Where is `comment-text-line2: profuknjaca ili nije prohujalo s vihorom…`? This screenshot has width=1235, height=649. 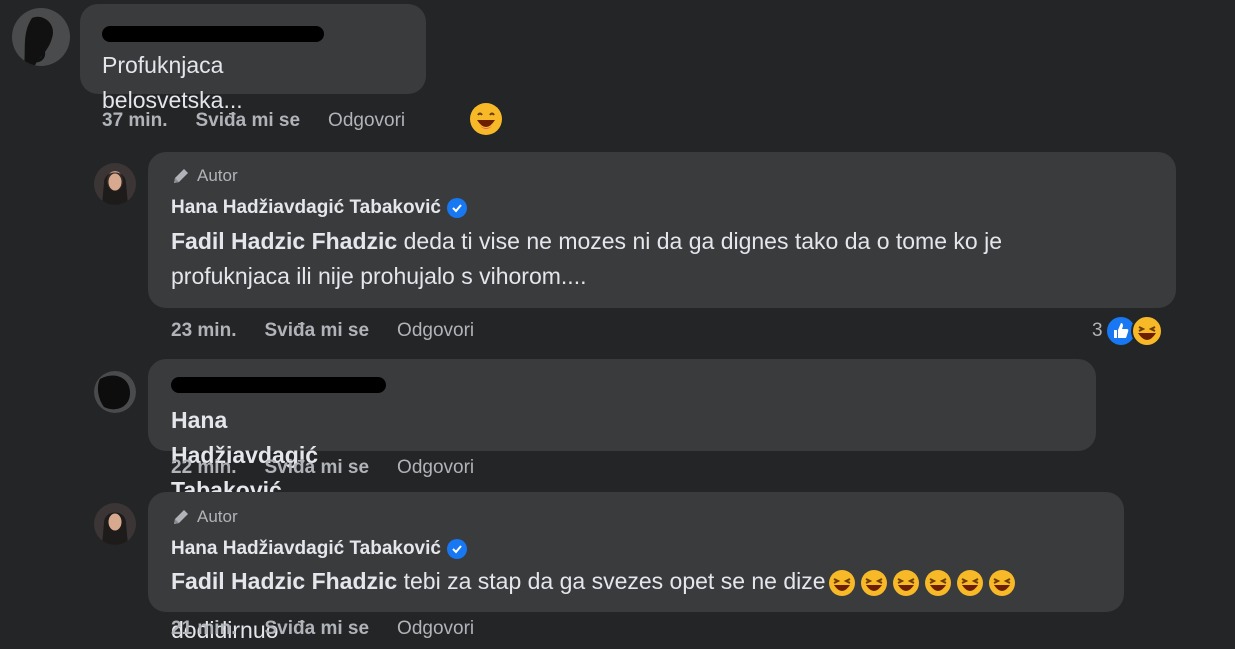 comment-text-line2: profuknjaca ili nije prohujalo s vihorom… is located at coordinates (379, 276).